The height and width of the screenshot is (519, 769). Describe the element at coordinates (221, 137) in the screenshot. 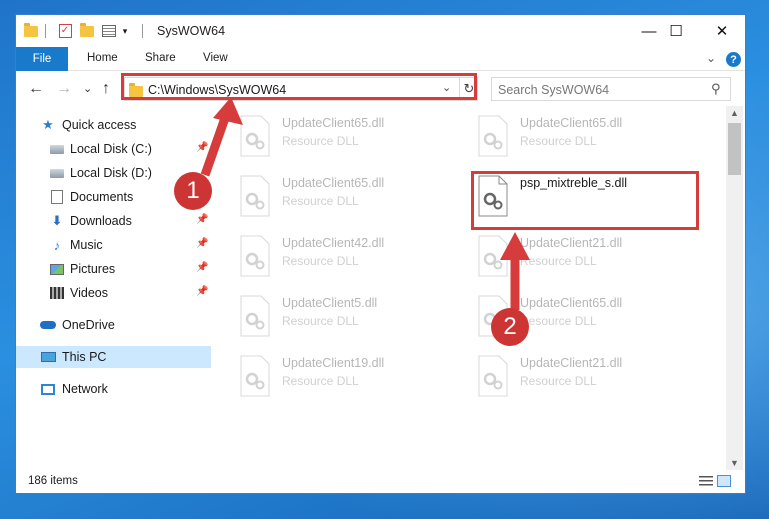

I see `arrow-to-address-bar` at that location.